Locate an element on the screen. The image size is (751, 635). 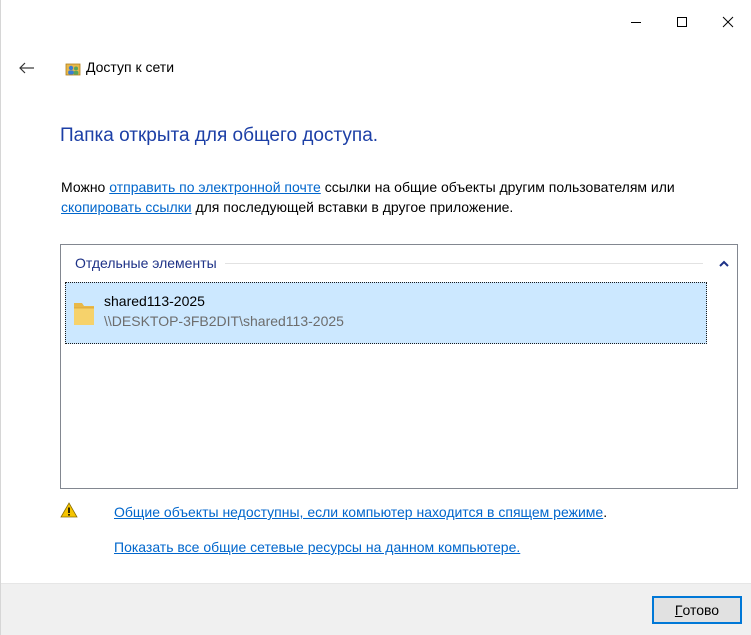
group-label: Отдельные элементы is located at coordinates (146, 263).